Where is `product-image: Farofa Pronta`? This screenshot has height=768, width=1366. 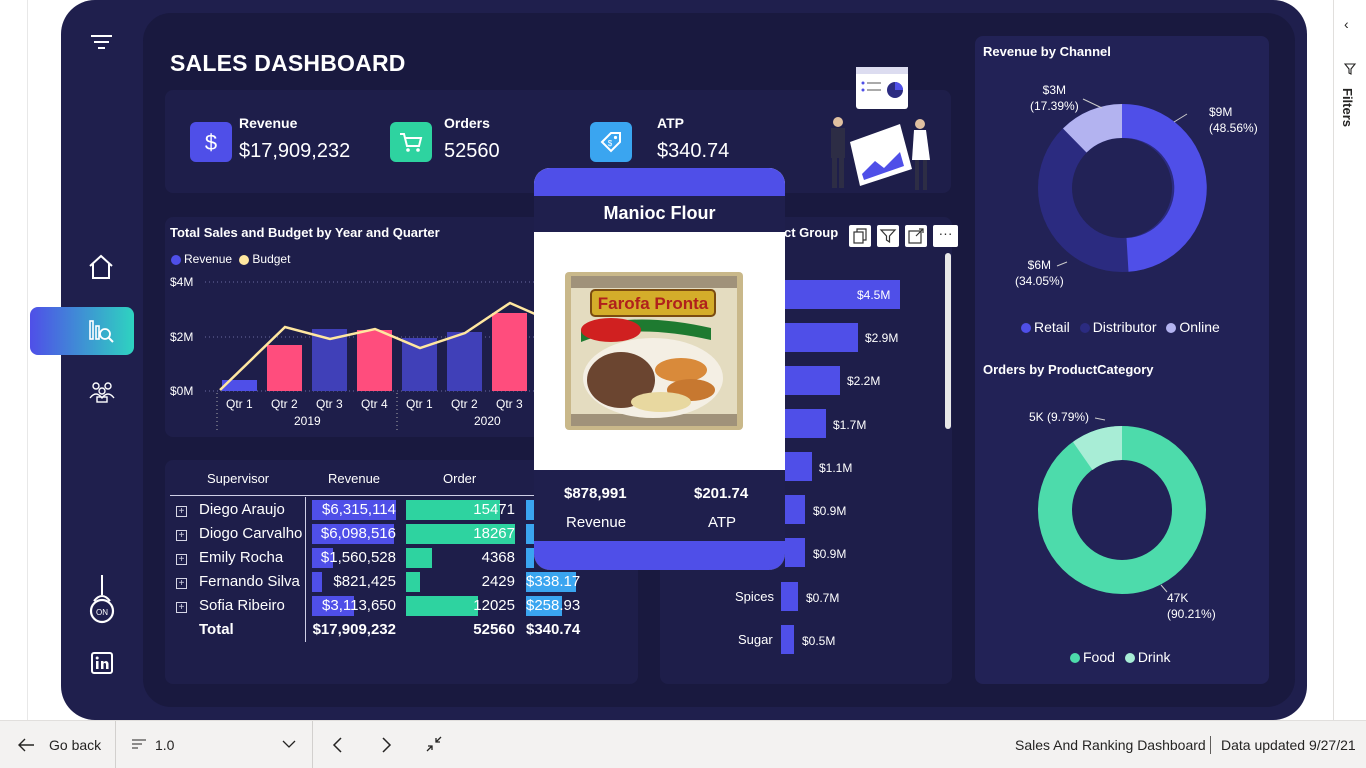
product-image: Farofa Pronta is located at coordinates (654, 351).